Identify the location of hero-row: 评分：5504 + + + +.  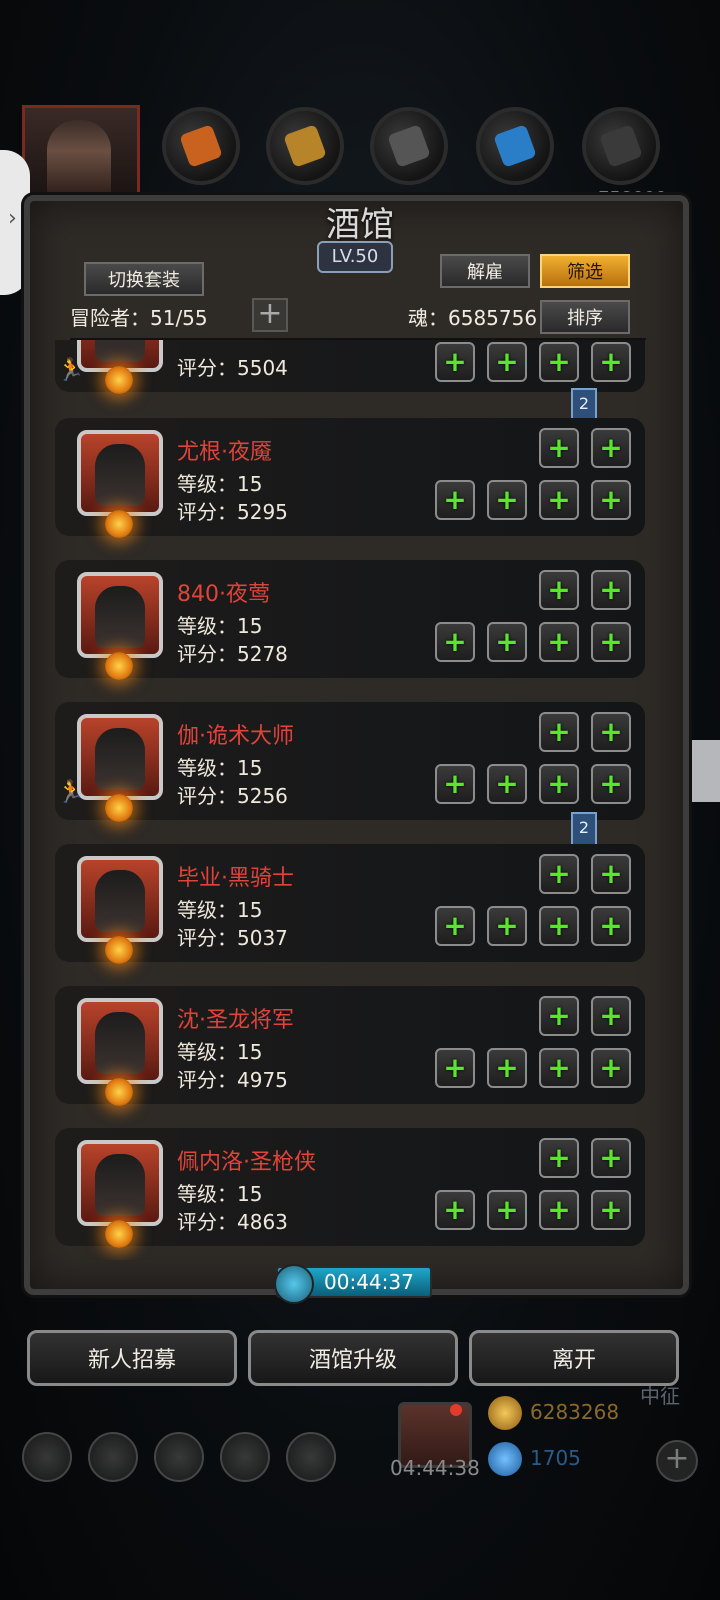
(350, 367).